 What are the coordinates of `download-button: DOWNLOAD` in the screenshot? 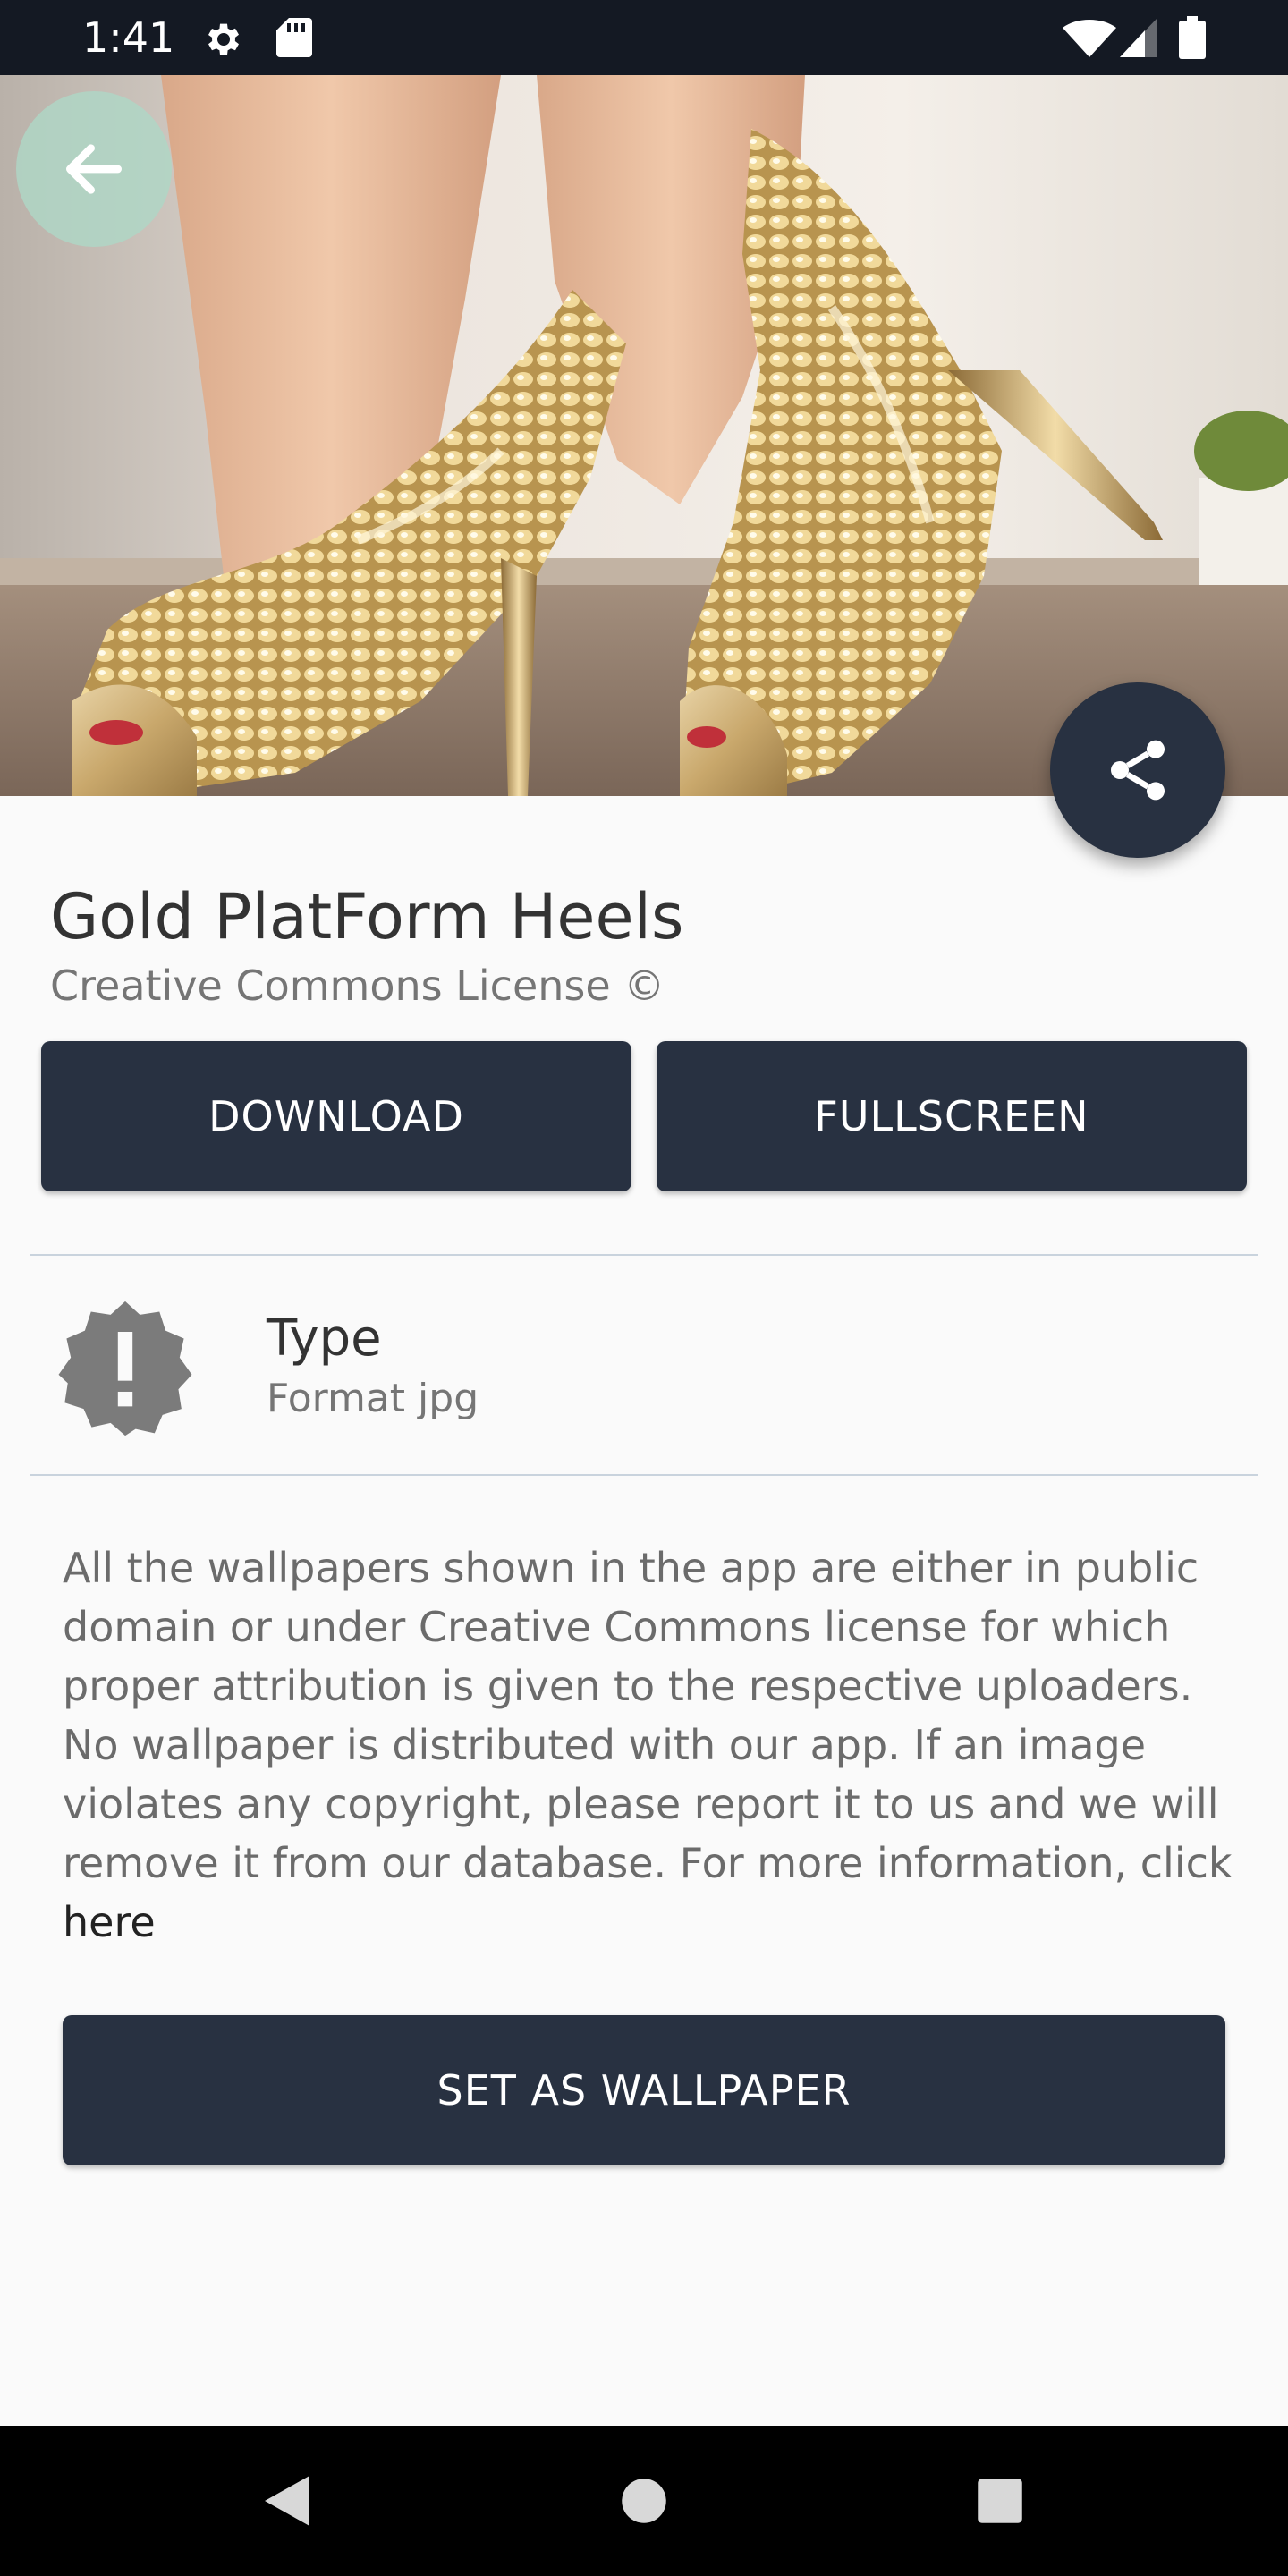 It's located at (336, 1116).